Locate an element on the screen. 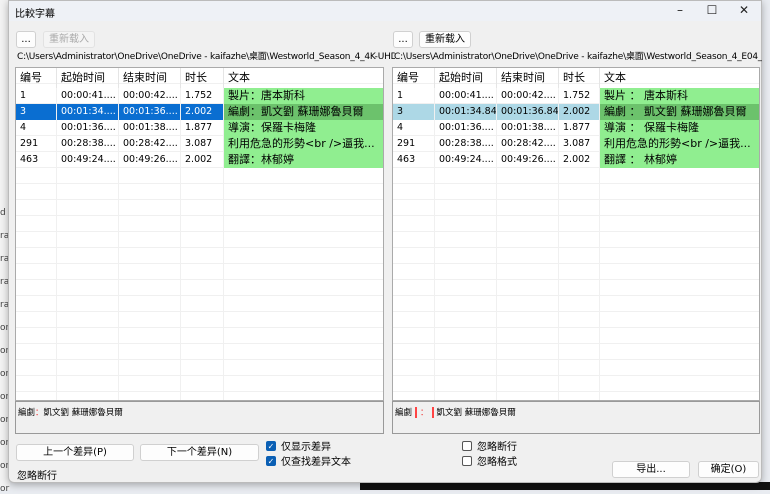  status-text: 忽略断行 is located at coordinates (37, 476).